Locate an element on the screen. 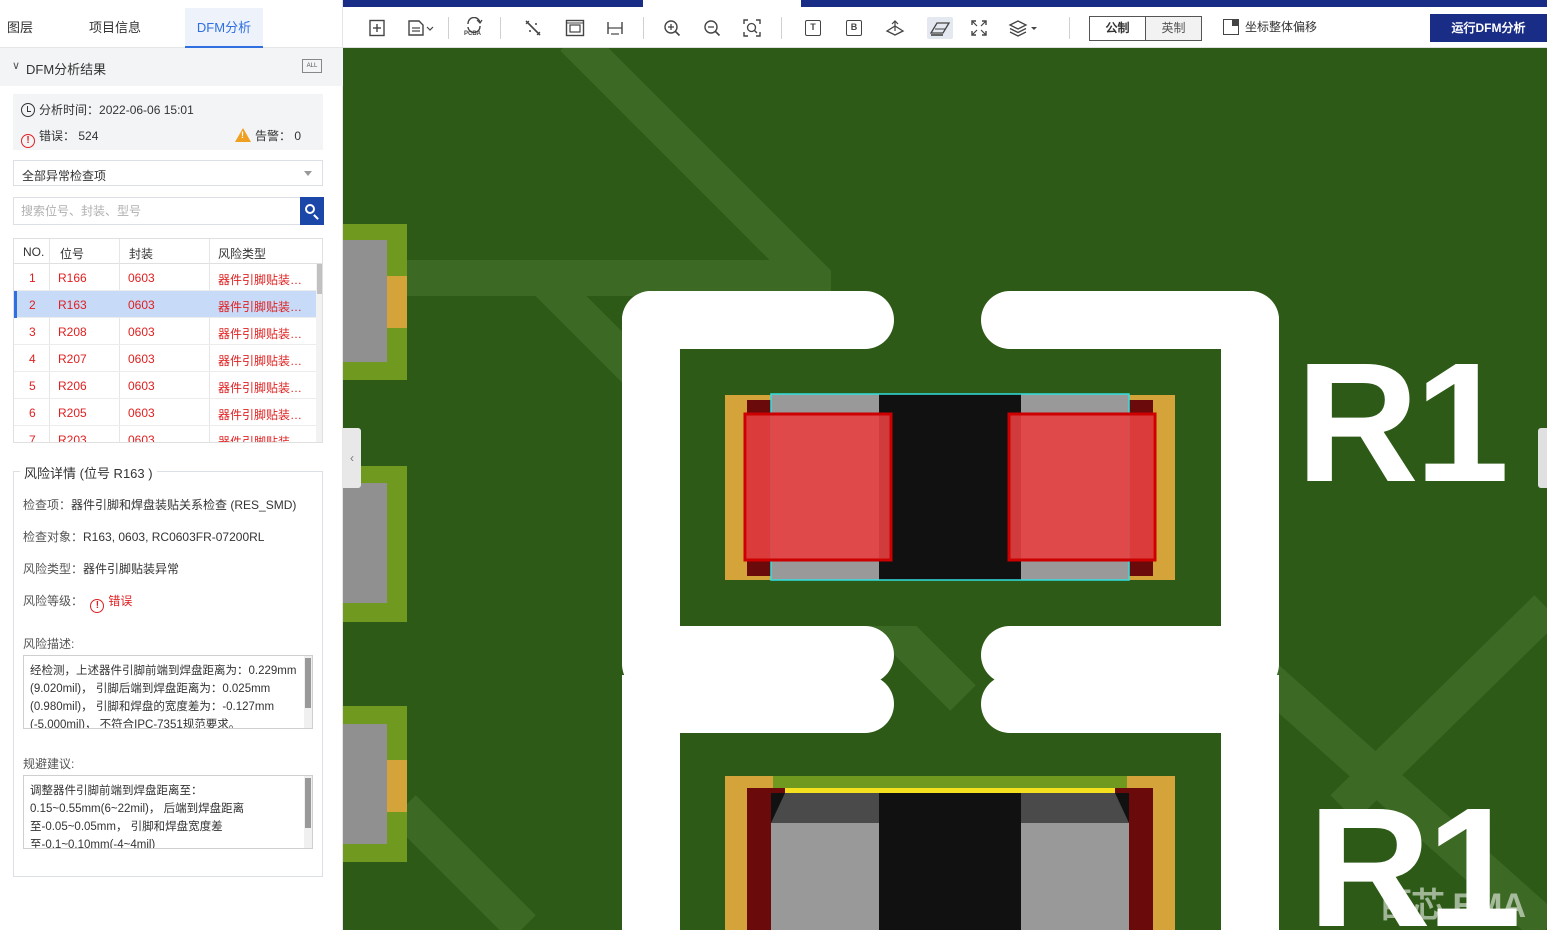 The width and height of the screenshot is (1547, 930). clock-icon is located at coordinates (28, 110).